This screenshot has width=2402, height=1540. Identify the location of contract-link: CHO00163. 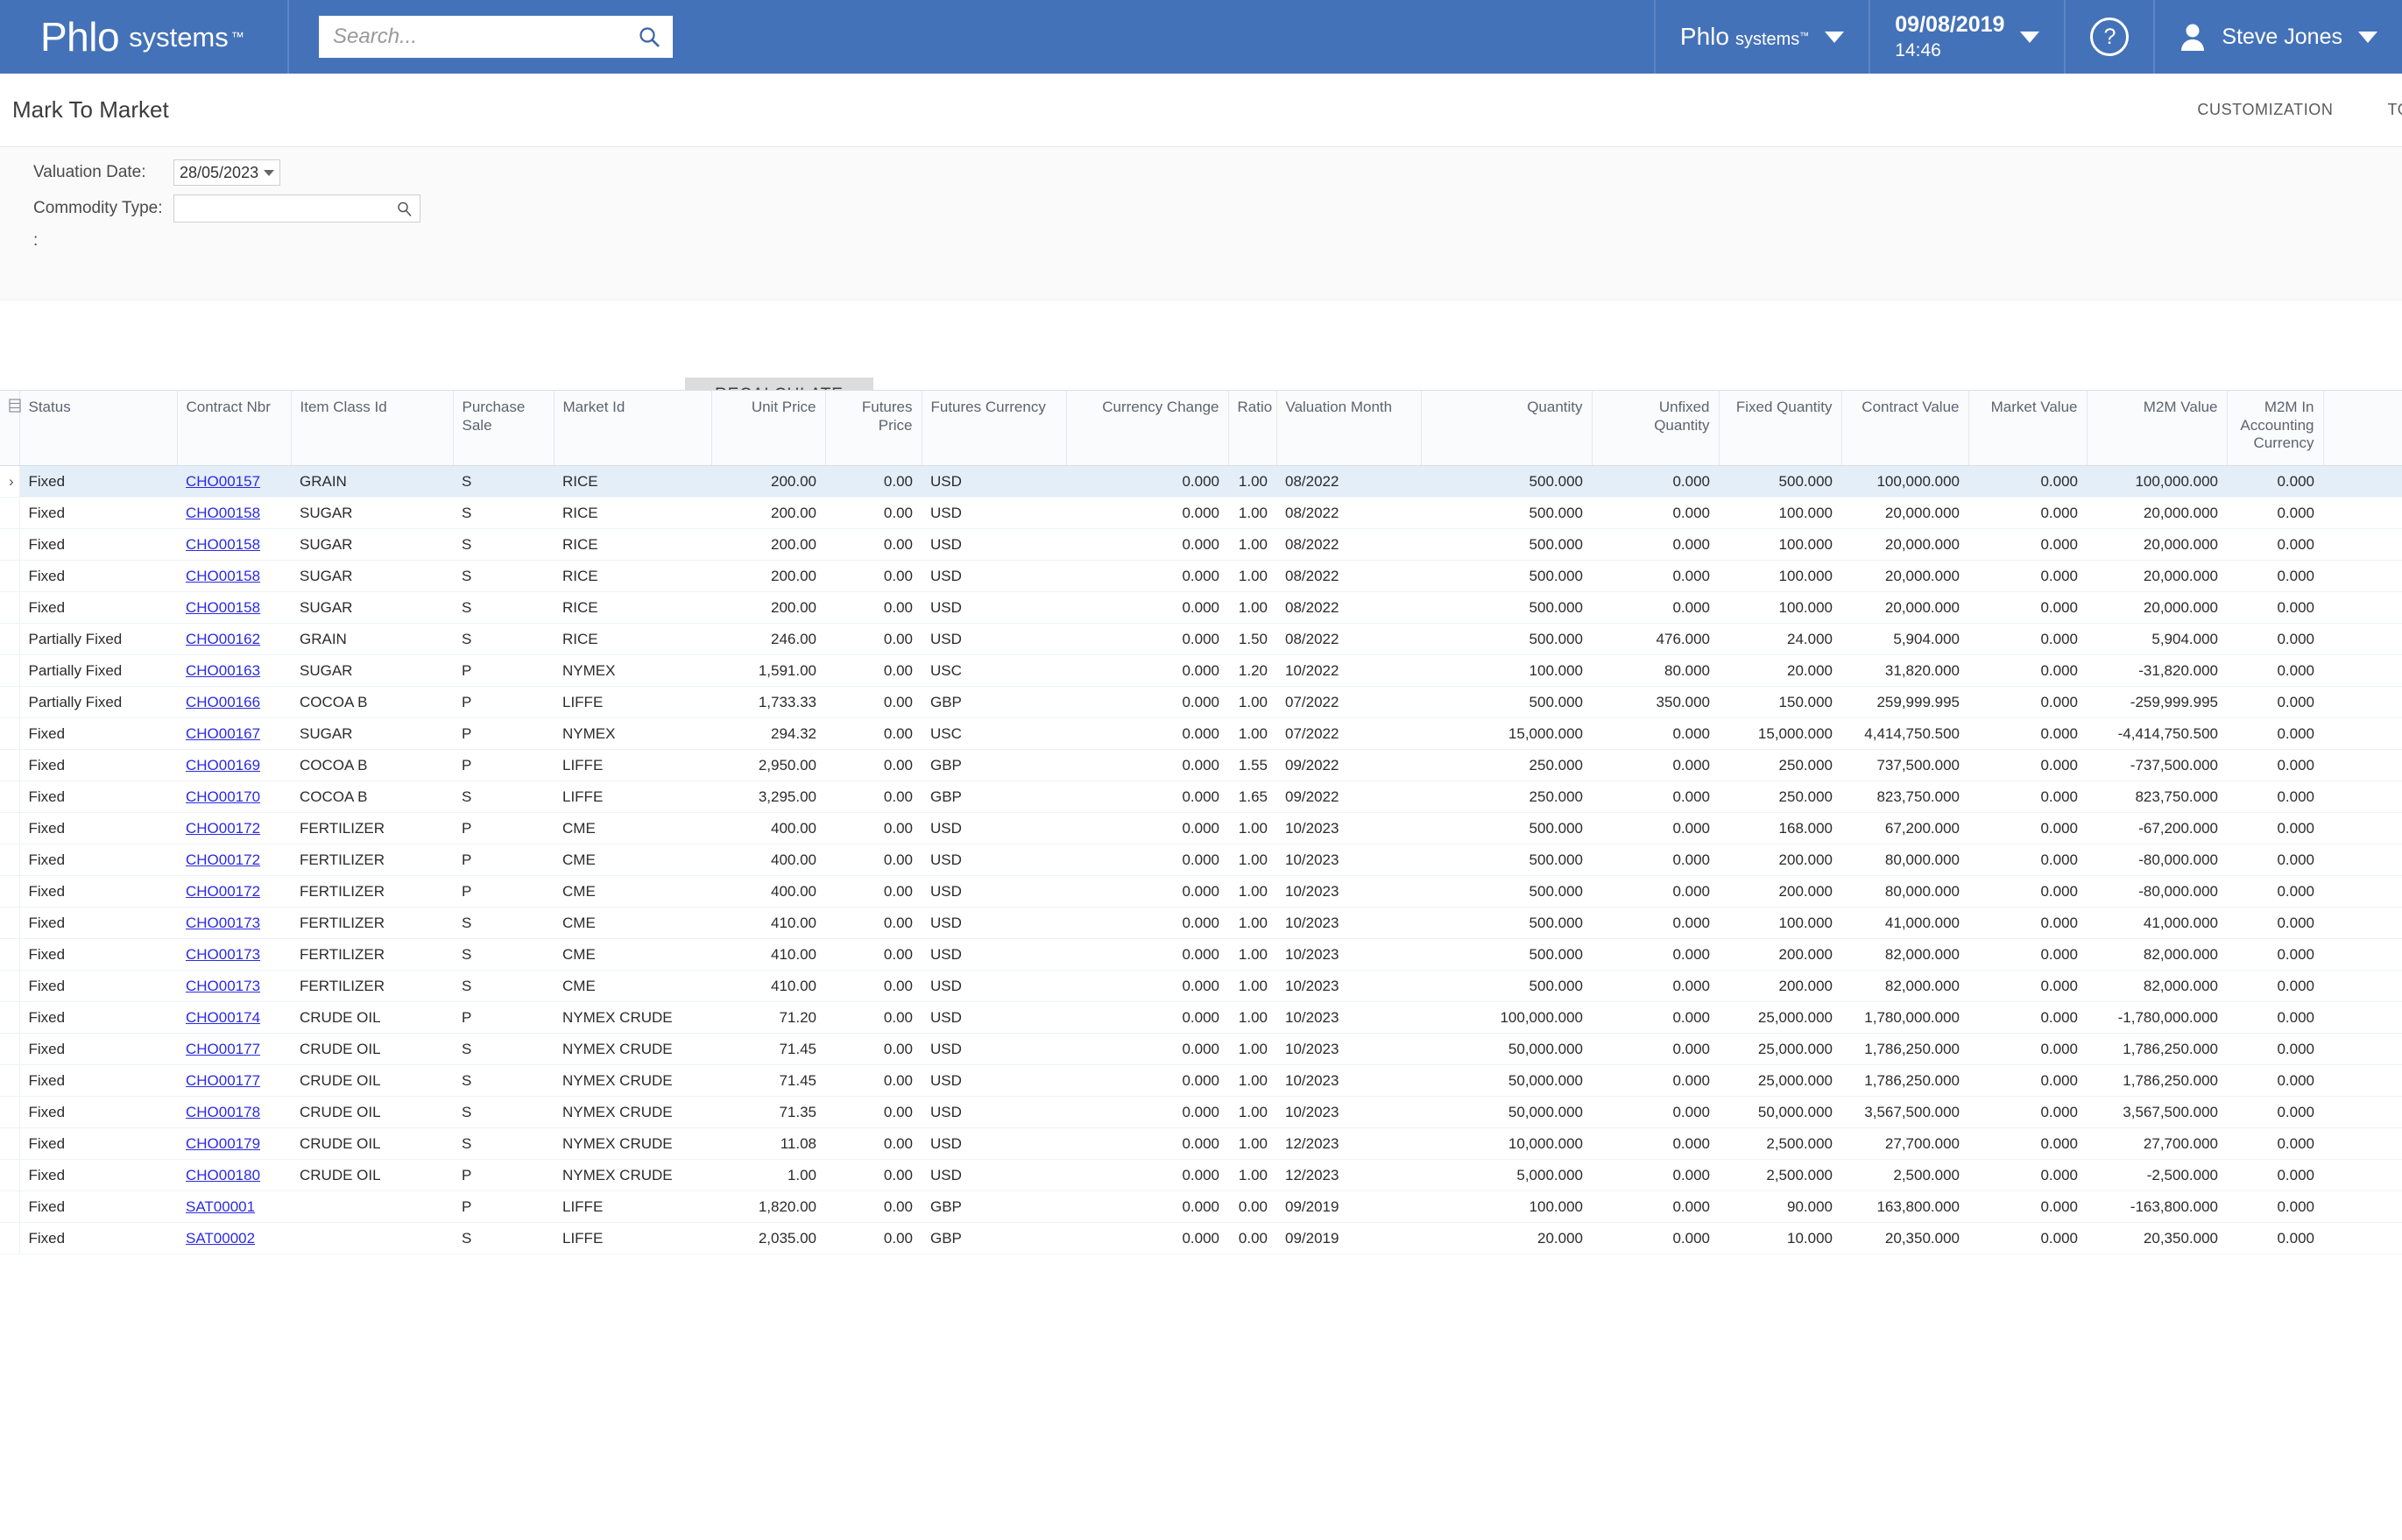
(223, 670).